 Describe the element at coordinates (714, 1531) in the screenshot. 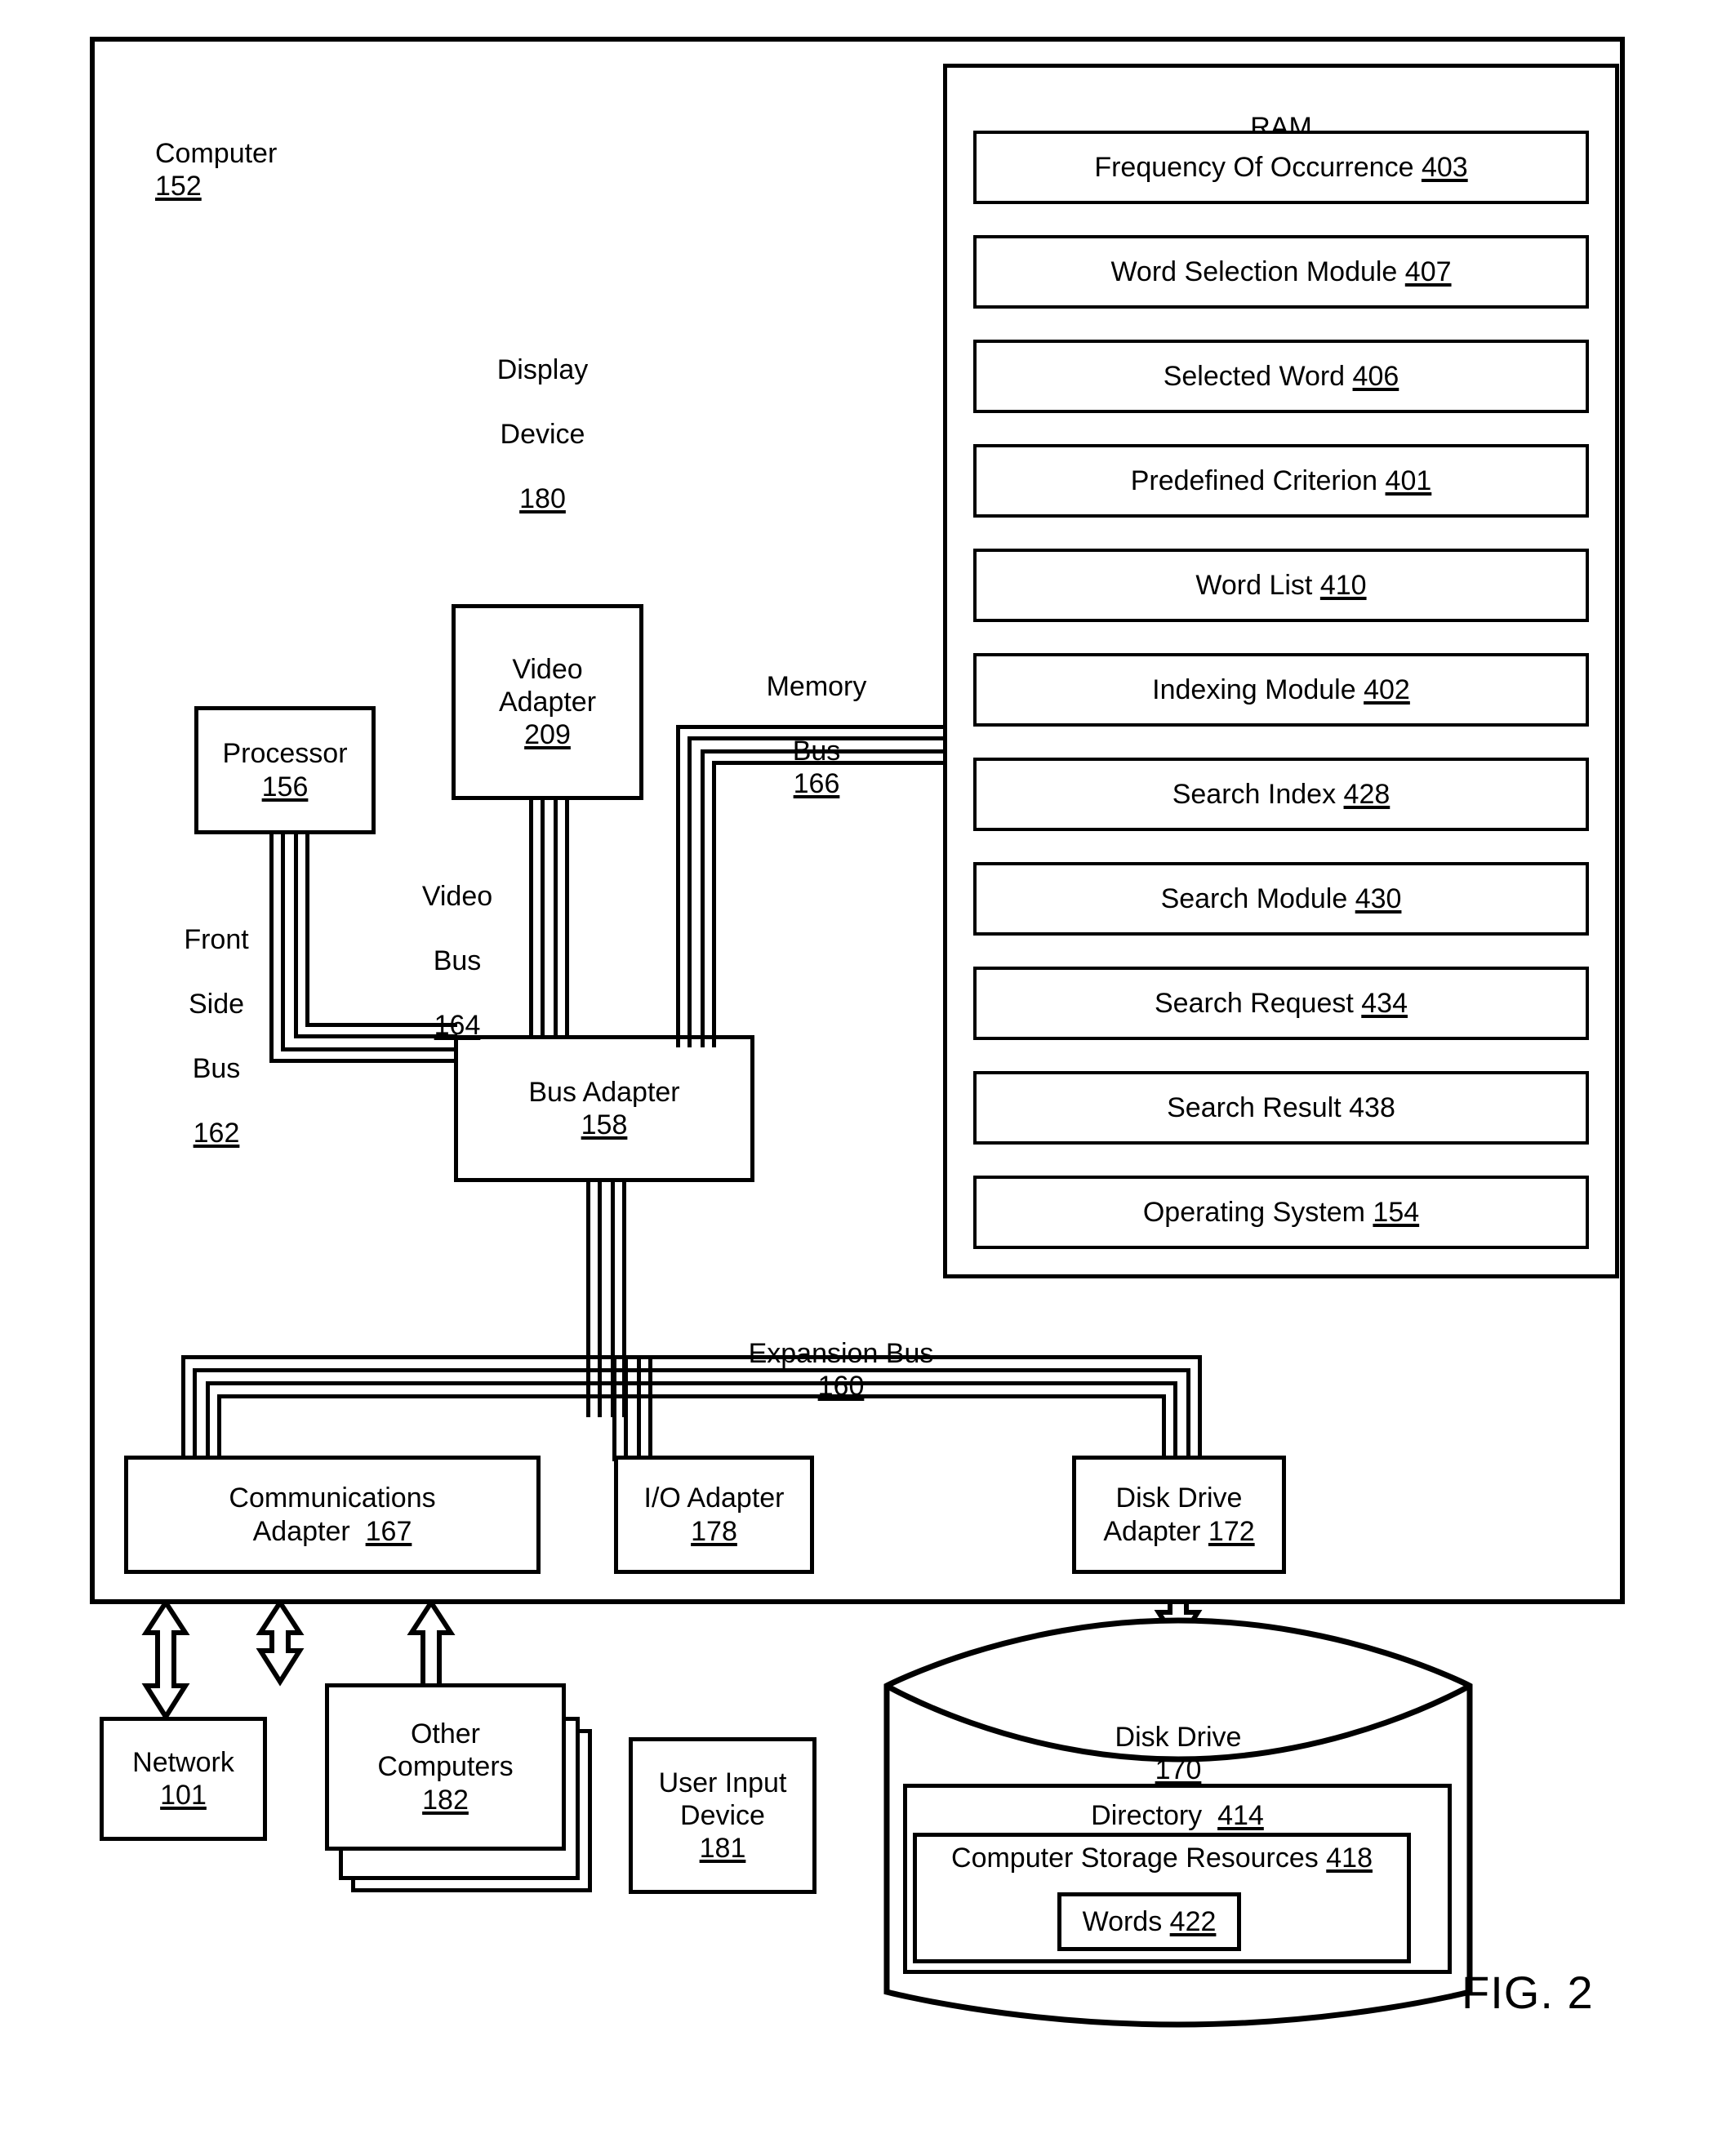

I see `io-adapter-ref: 178` at that location.